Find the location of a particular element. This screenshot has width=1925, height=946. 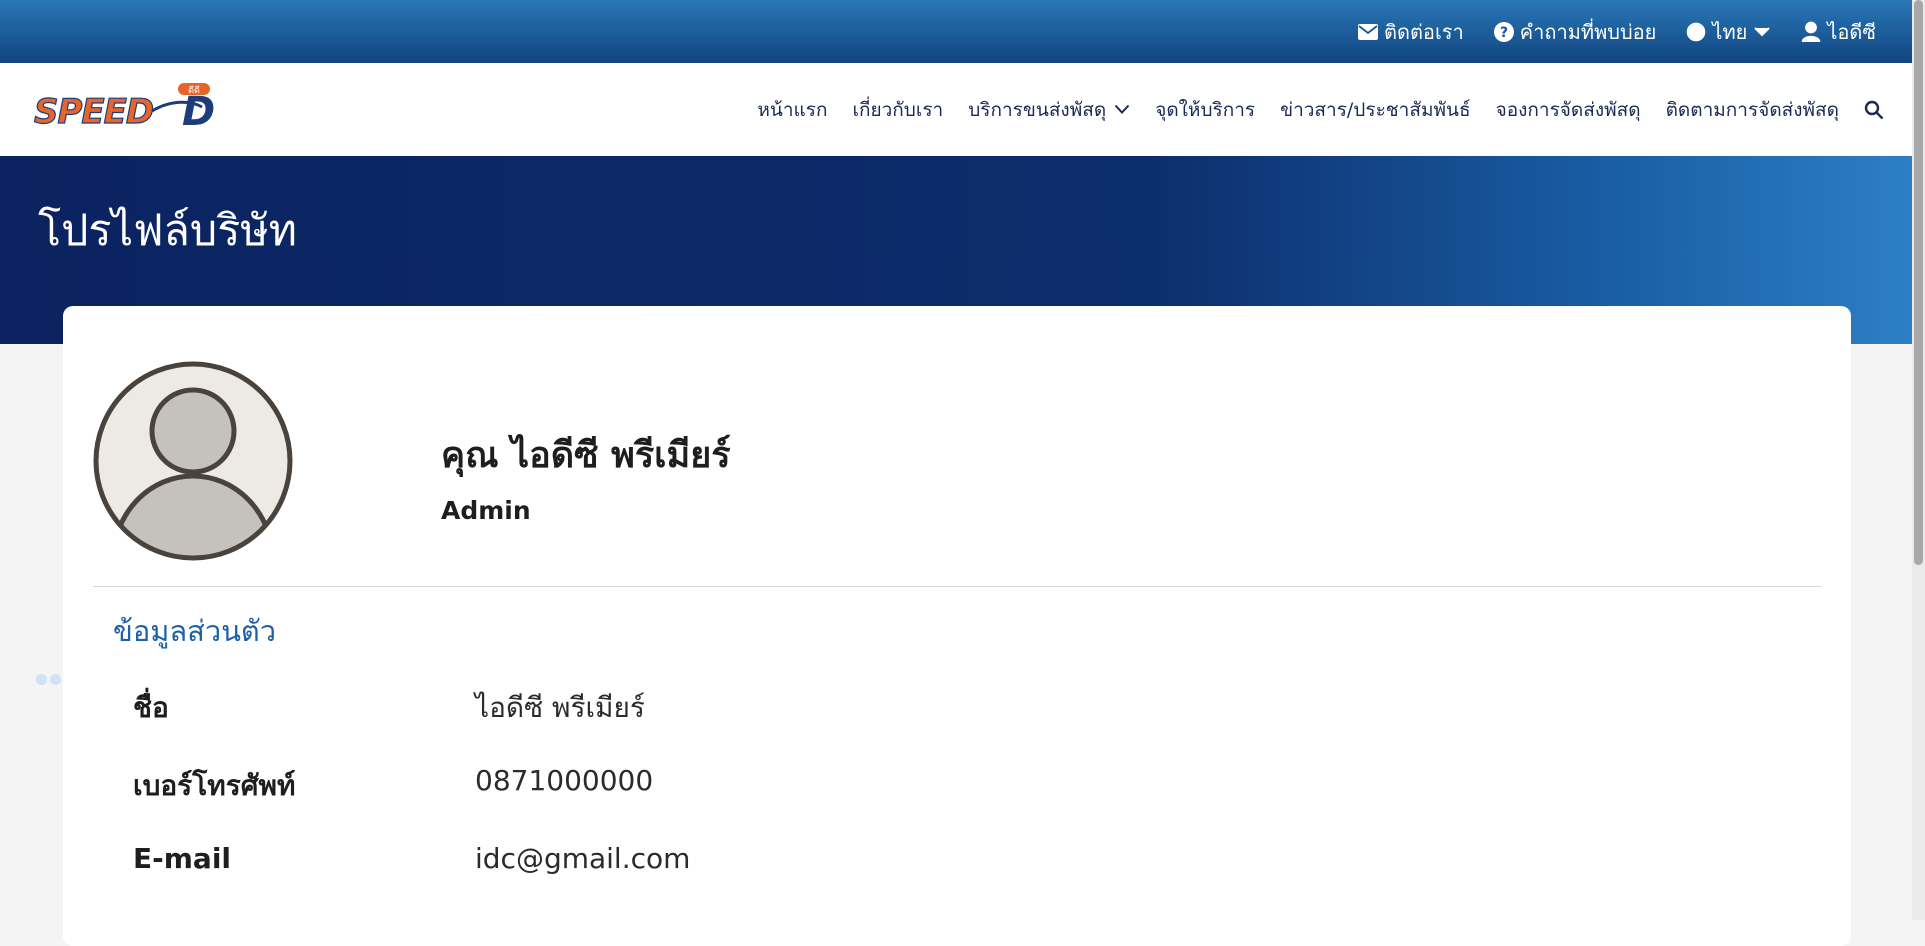

field-label: ชื่อ is located at coordinates (151, 707).